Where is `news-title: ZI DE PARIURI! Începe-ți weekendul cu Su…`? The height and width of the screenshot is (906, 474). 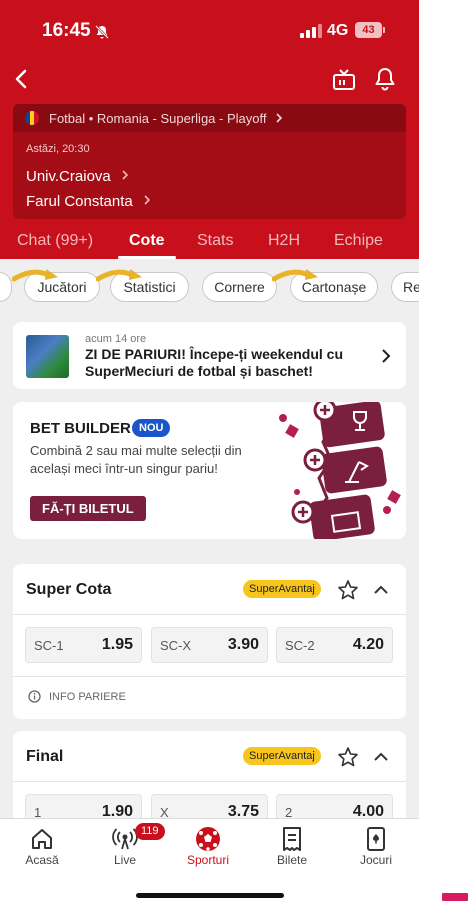
news-title: ZI DE PARIURI! Începe-ți weekendul cu Su… is located at coordinates (214, 362).